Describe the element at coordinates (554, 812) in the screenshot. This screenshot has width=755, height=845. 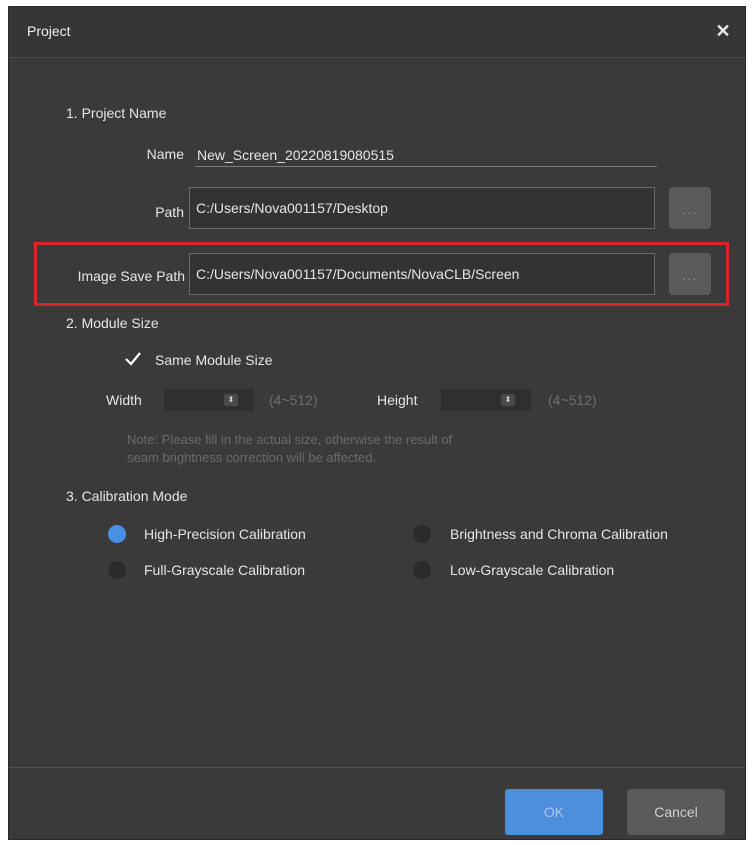
I see `ok-button: OK` at that location.